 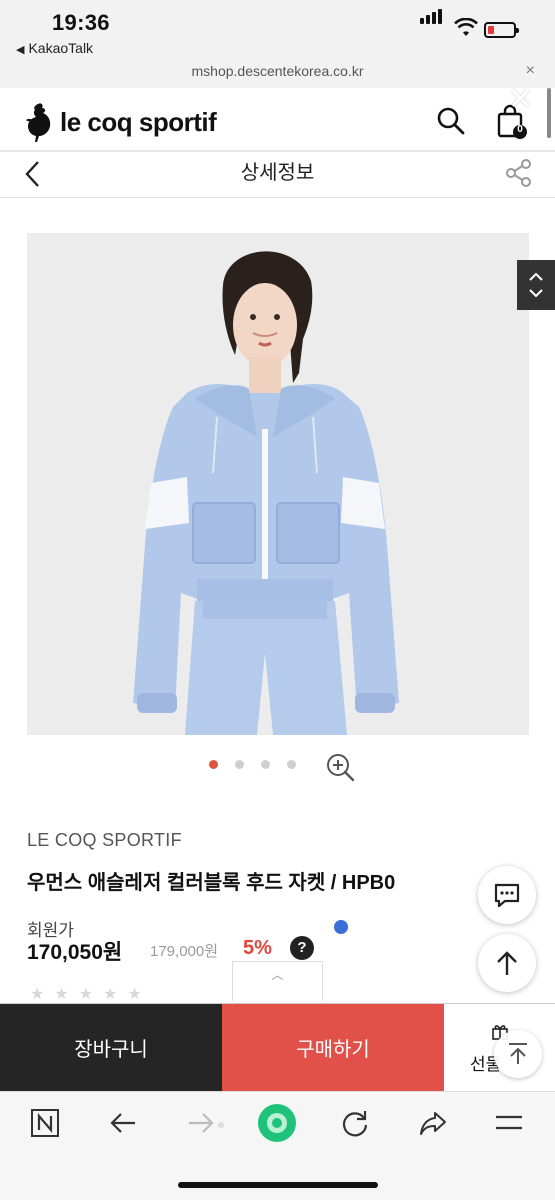 I want to click on status-time: 19:36, so click(x=81, y=22).